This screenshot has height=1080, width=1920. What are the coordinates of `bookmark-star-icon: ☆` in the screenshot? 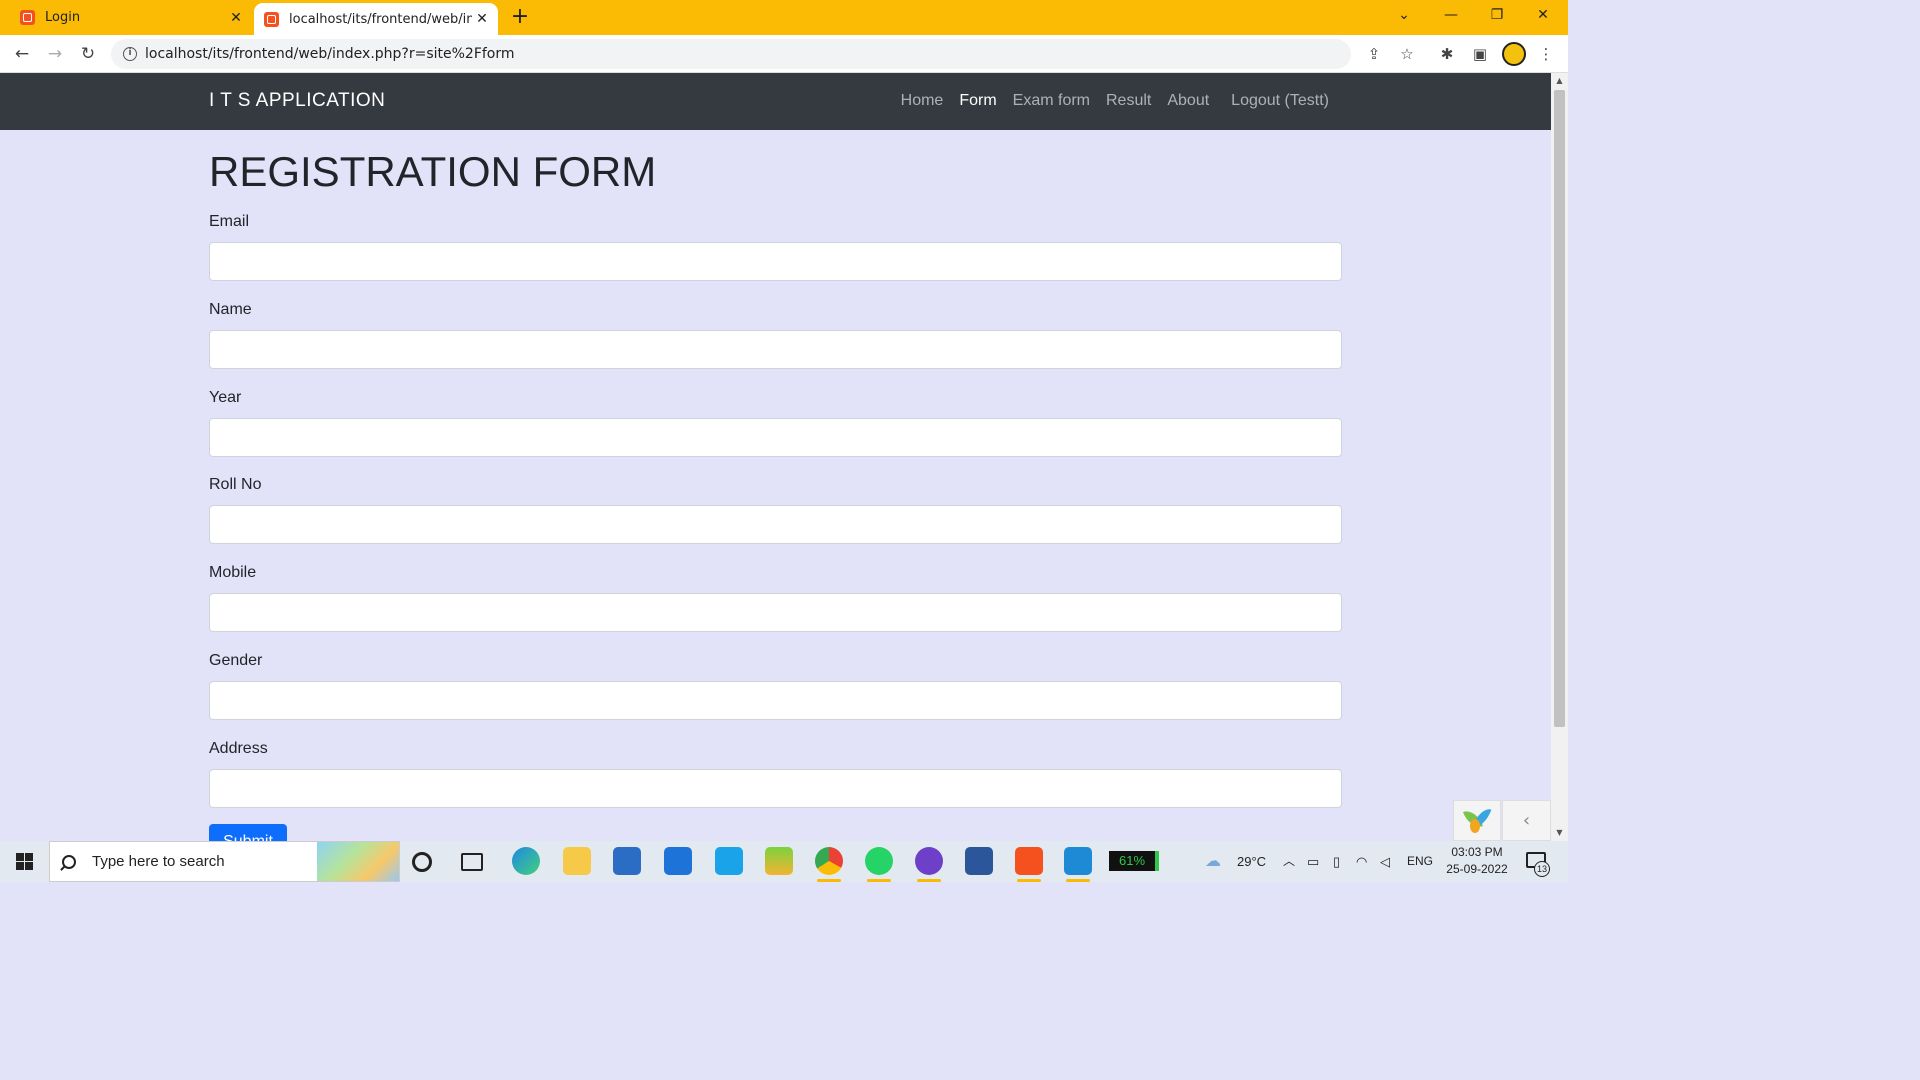 It's located at (1407, 54).